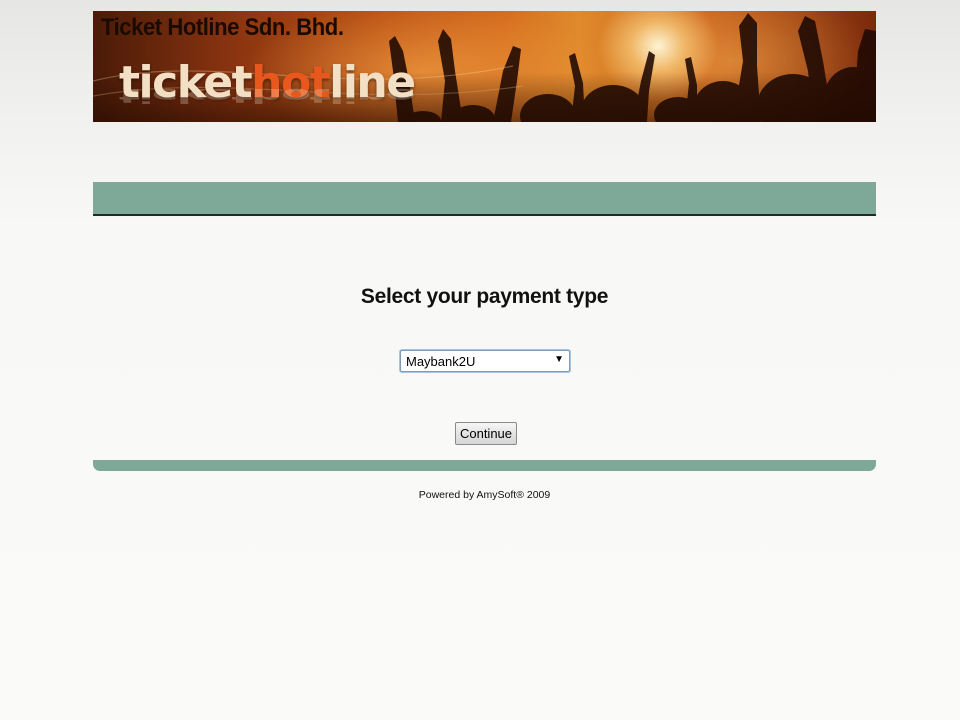 This screenshot has height=720, width=960. What do you see at coordinates (484, 495) in the screenshot?
I see `powered-by-text: Powered by AmySoft® 2009` at bounding box center [484, 495].